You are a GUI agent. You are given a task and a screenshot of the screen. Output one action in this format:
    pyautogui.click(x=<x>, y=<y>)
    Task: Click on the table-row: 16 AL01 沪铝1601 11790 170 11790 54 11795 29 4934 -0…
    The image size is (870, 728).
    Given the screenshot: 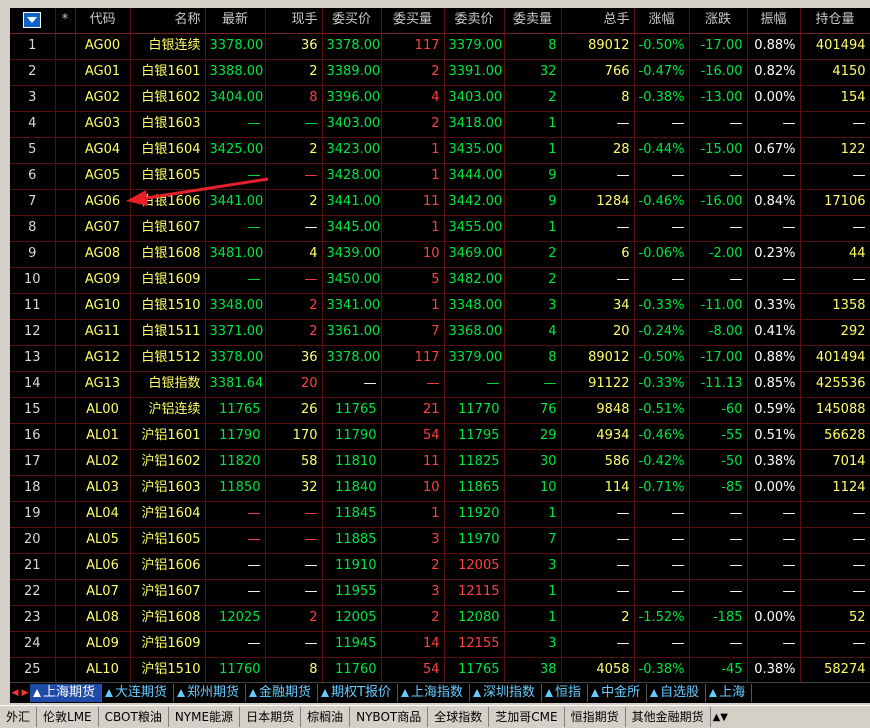 What is the action you would take?
    pyautogui.click(x=440, y=436)
    